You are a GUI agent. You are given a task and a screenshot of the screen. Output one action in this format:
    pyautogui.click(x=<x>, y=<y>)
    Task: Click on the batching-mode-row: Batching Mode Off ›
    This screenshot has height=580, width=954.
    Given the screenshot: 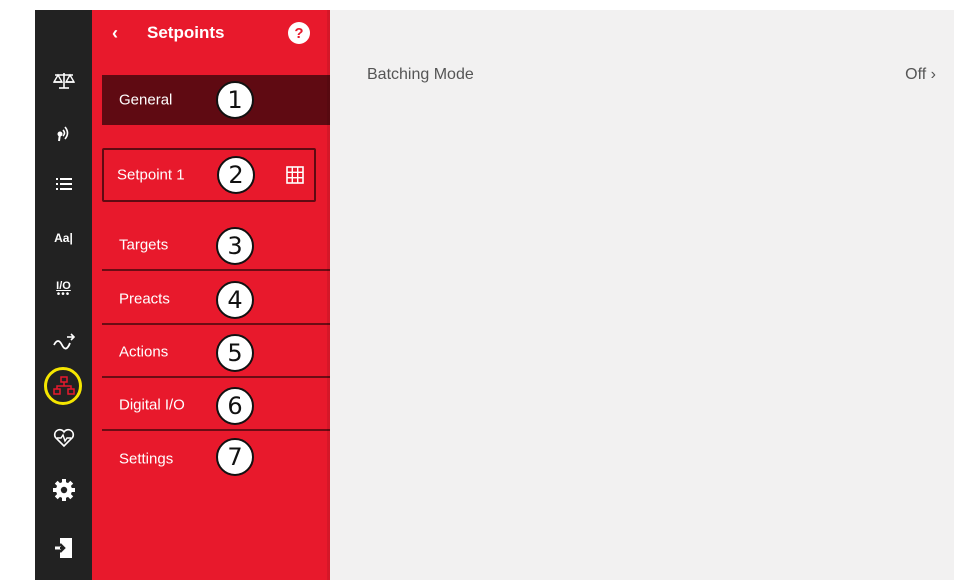 What is the action you would take?
    pyautogui.click(x=642, y=46)
    